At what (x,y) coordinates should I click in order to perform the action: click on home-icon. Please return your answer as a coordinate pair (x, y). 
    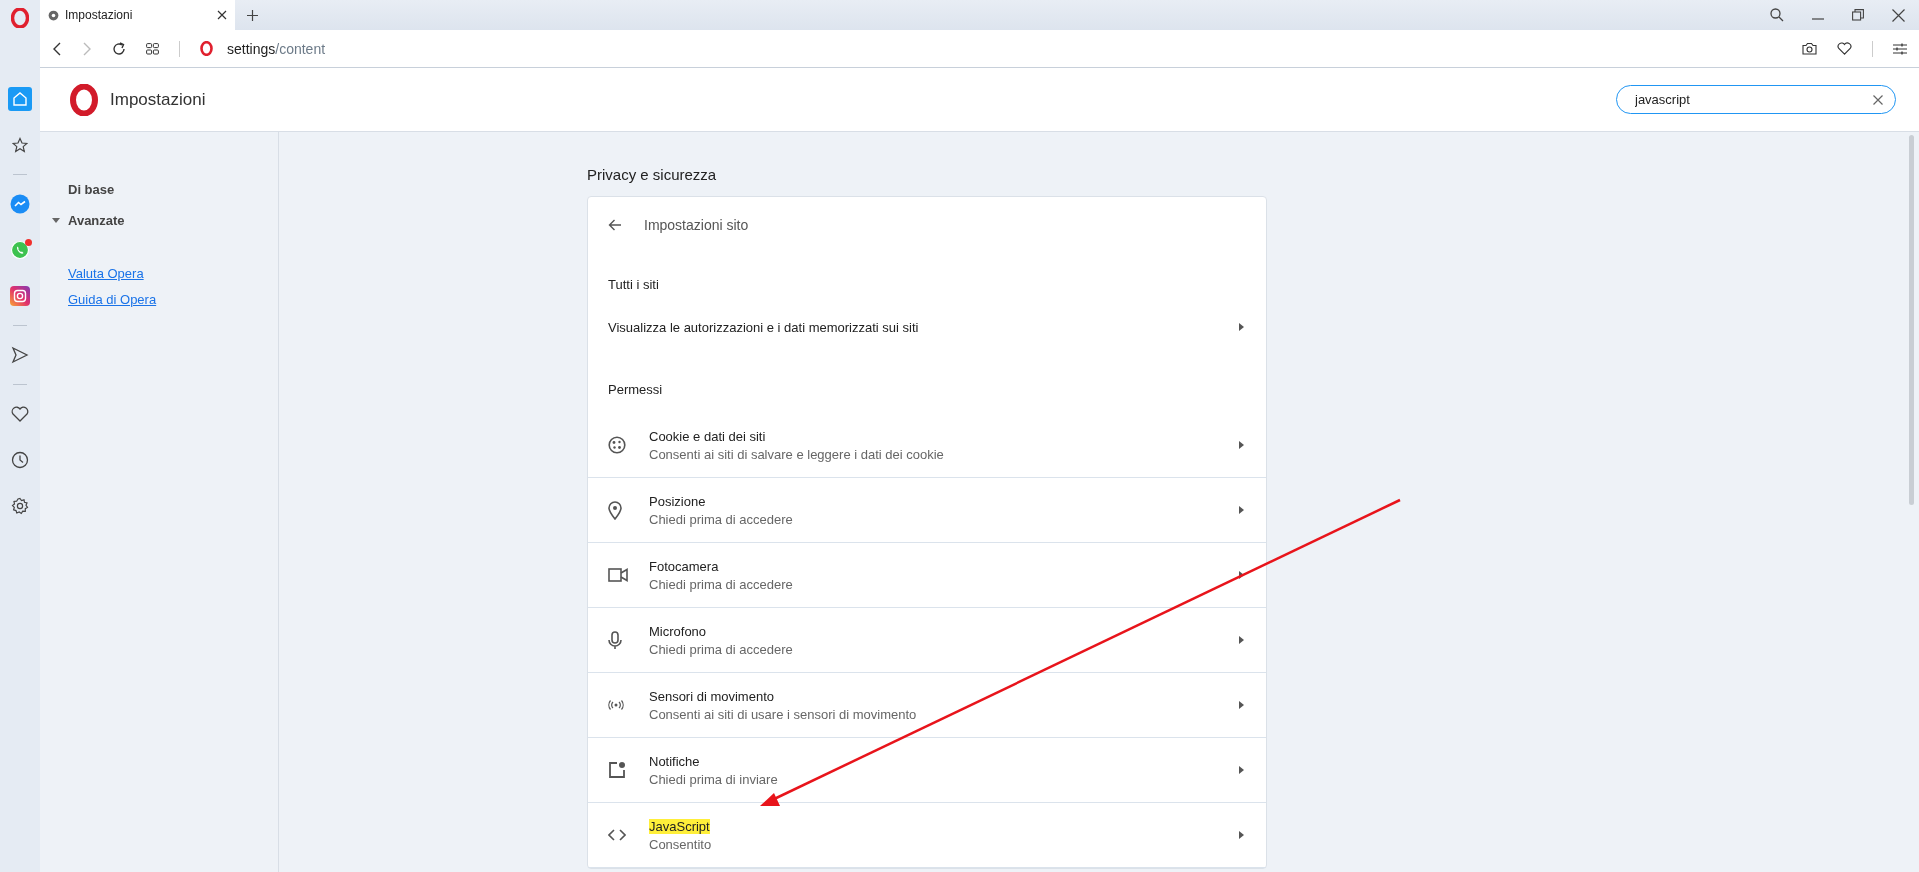
    Looking at the image, I should click on (20, 99).